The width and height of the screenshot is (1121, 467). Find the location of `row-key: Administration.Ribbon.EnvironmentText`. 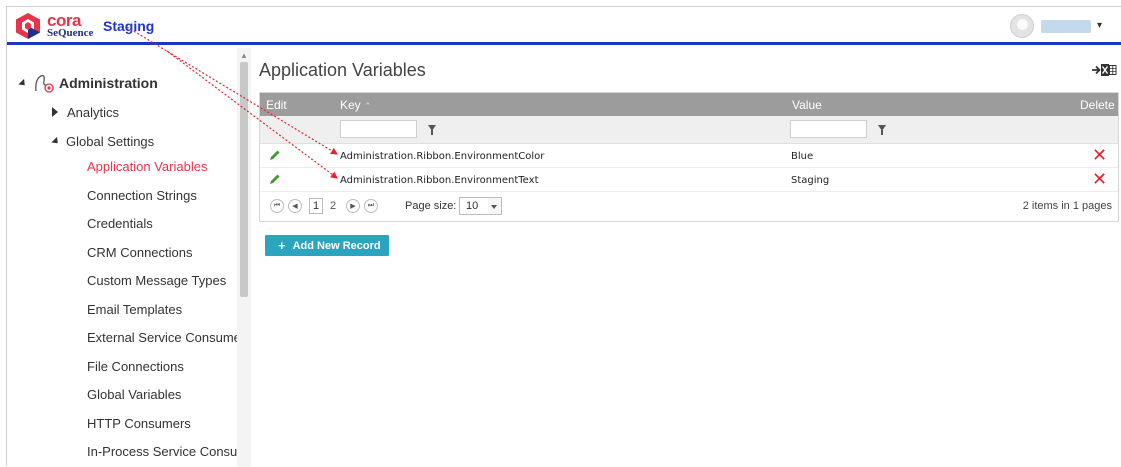

row-key: Administration.Ribbon.EnvironmentText is located at coordinates (439, 180).